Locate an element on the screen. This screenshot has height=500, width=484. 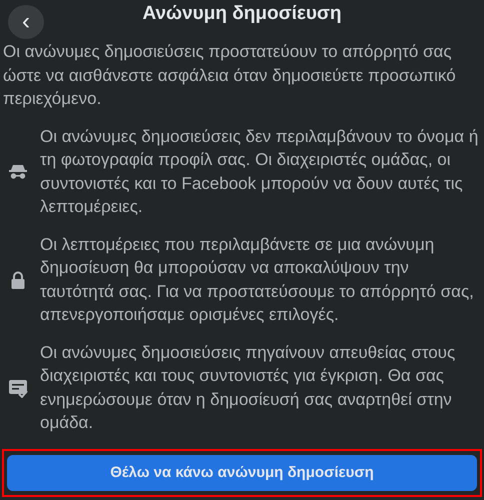
post-anonymously-button: Θέλω να κάνω ανώνυμη δημοσίευση is located at coordinates (242, 472).